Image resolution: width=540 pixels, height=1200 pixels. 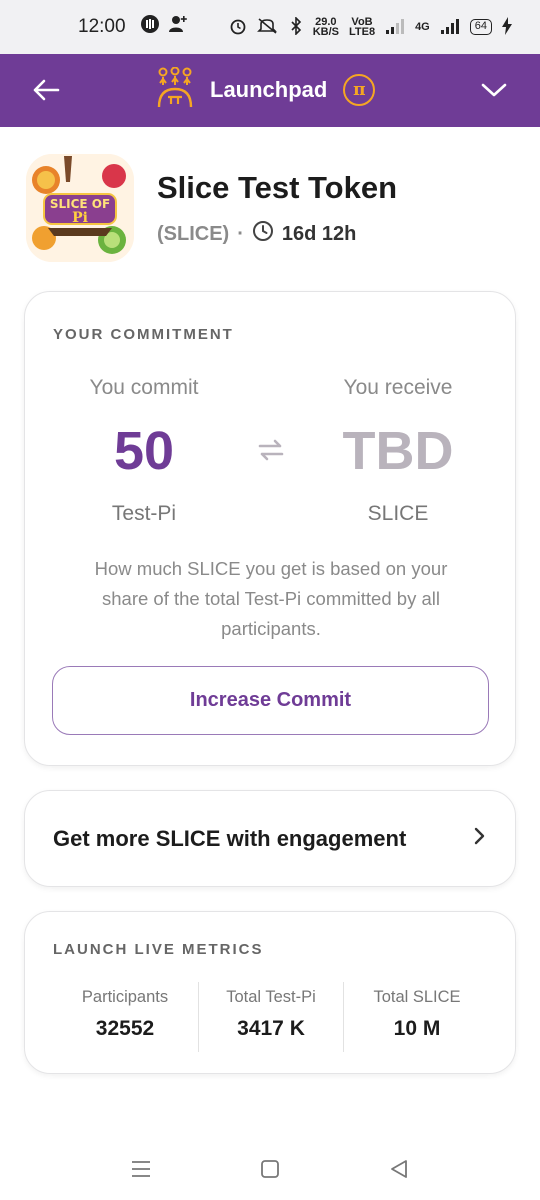 What do you see at coordinates (80, 204) in the screenshot?
I see `logo-text-top: SLICE OF` at bounding box center [80, 204].